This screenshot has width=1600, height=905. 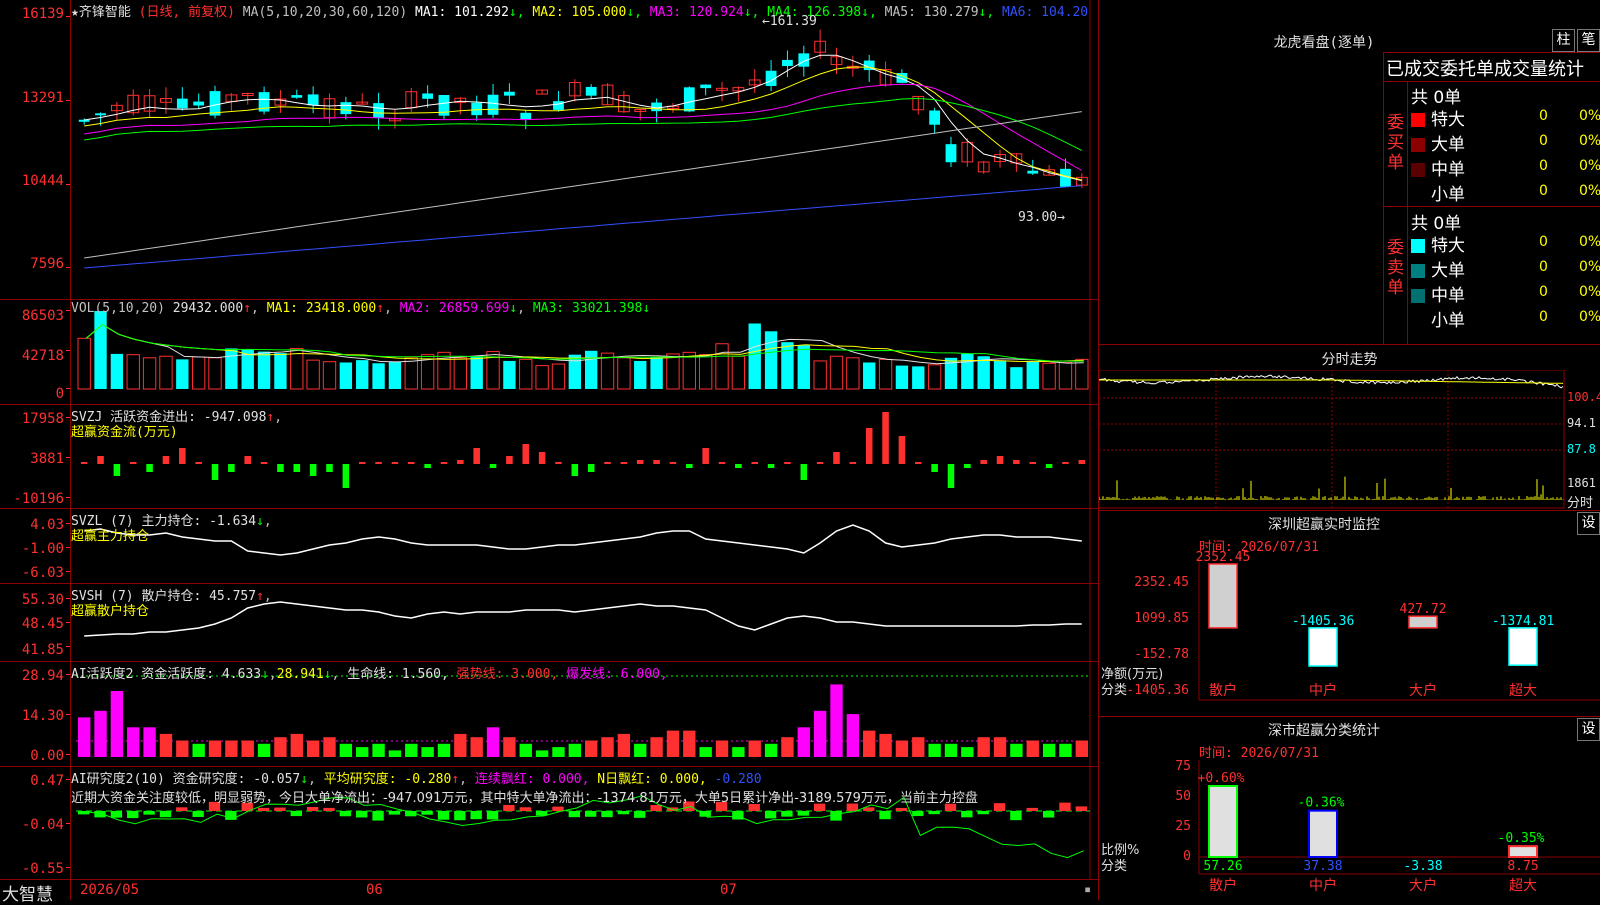 I want to click on intraday-label-3: 87.8, so click(x=1581, y=449).